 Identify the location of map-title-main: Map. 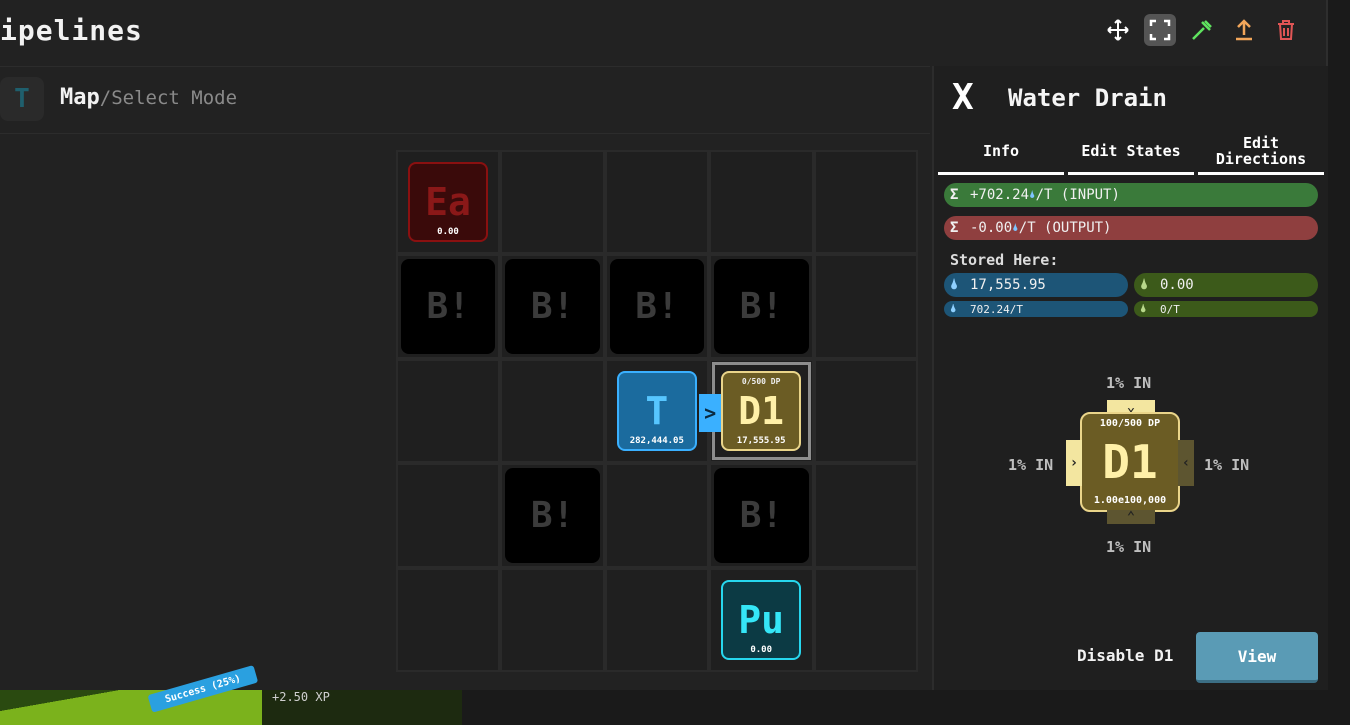
(80, 97).